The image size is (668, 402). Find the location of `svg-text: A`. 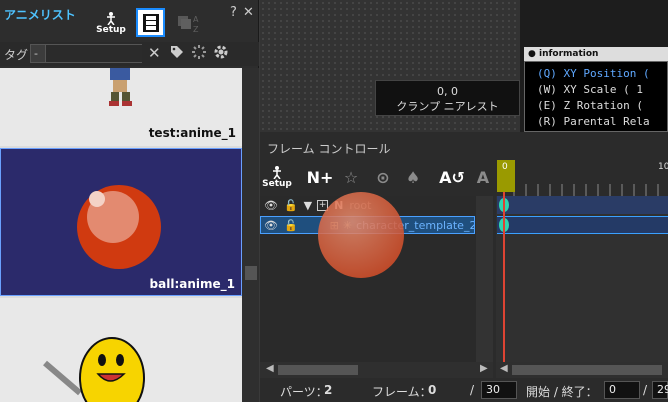

svg-text: A is located at coordinates (196, 19).